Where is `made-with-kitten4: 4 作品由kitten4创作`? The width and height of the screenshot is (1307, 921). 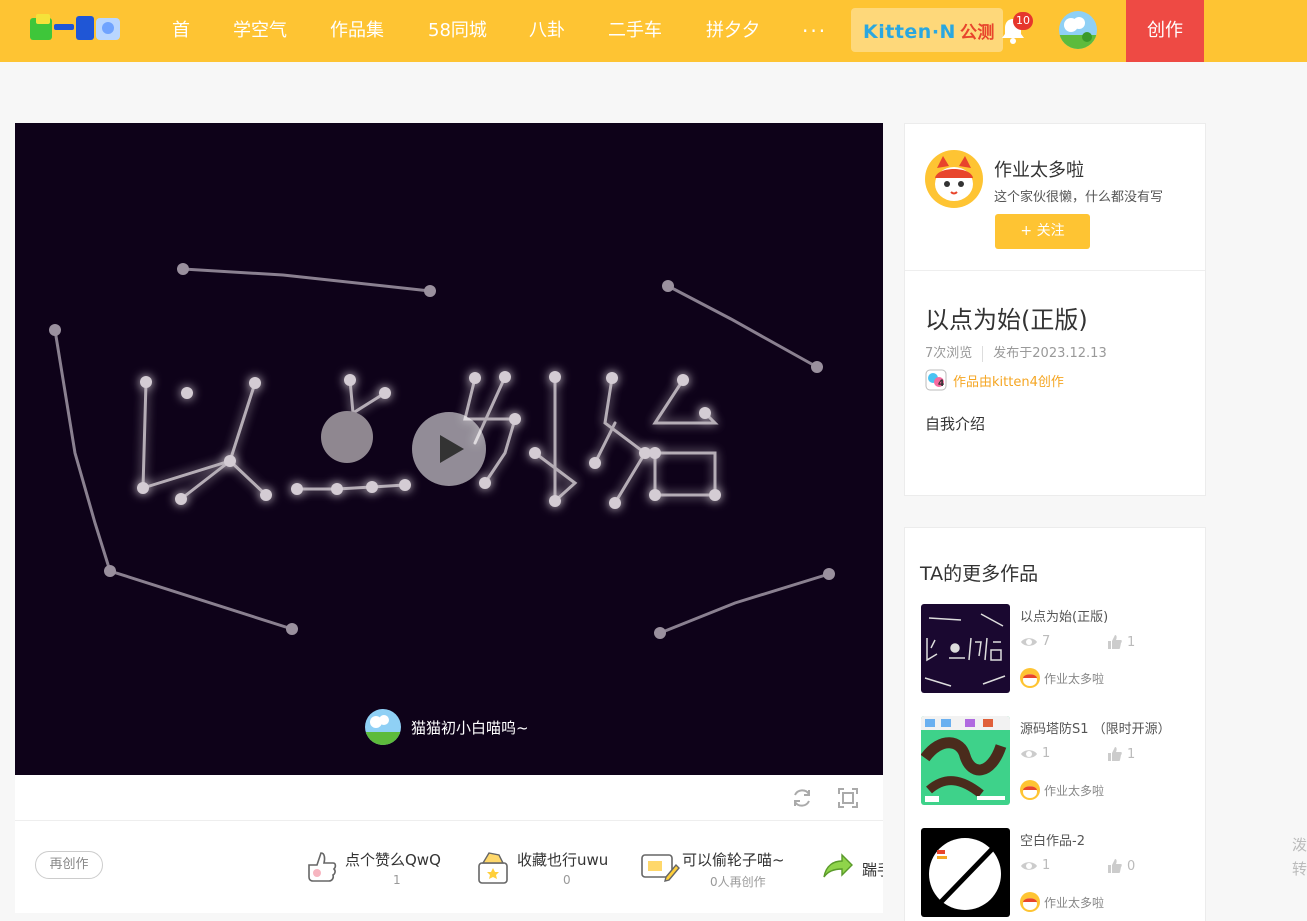 made-with-kitten4: 4 作品由kitten4创作 is located at coordinates (994, 380).